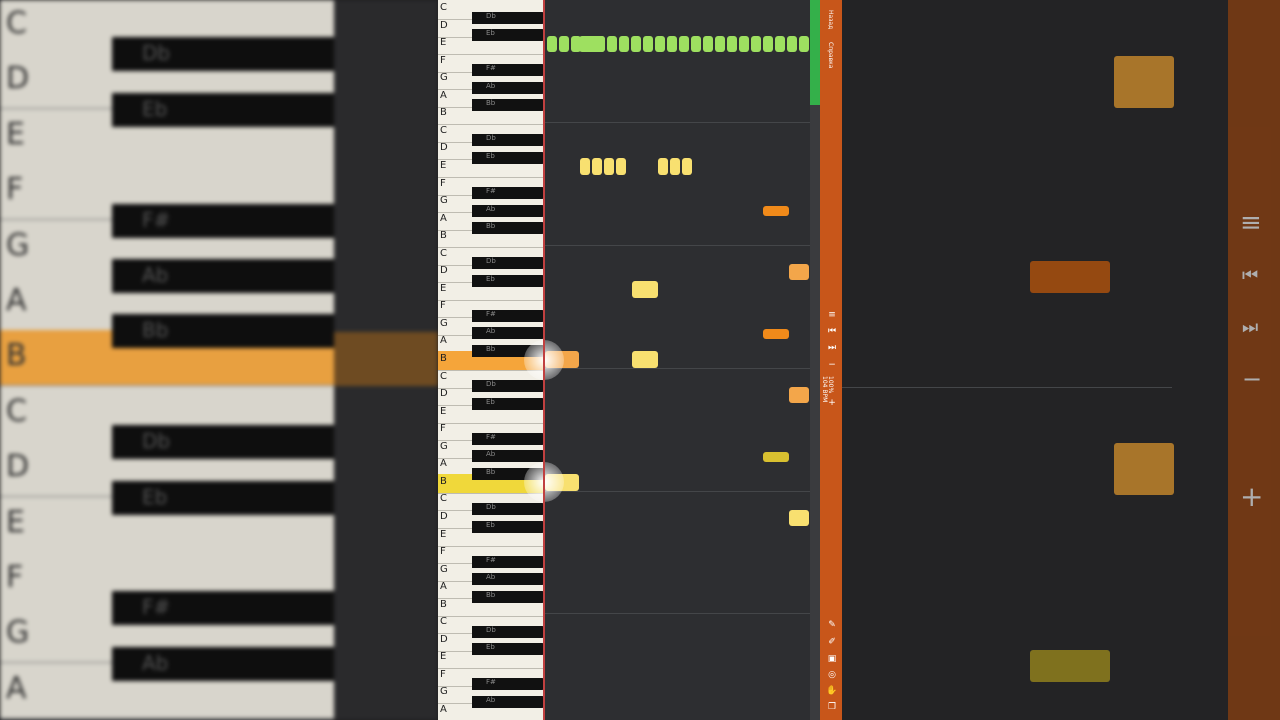 This screenshot has width=1280, height=720. What do you see at coordinates (815, 360) in the screenshot?
I see `vertical-scrollbar` at bounding box center [815, 360].